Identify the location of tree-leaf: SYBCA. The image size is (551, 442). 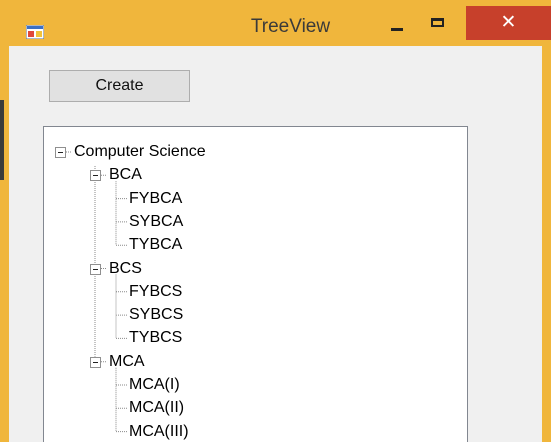
(156, 222).